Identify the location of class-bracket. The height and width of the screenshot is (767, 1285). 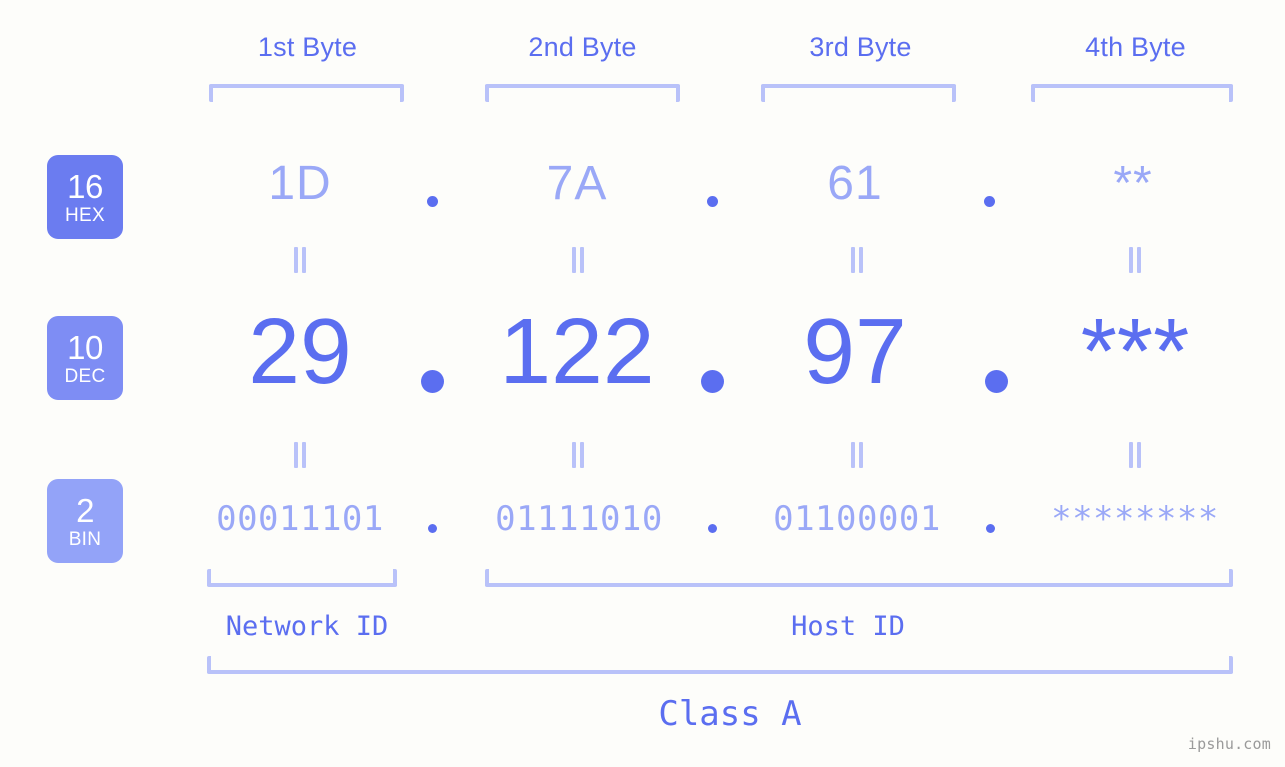
(720, 665).